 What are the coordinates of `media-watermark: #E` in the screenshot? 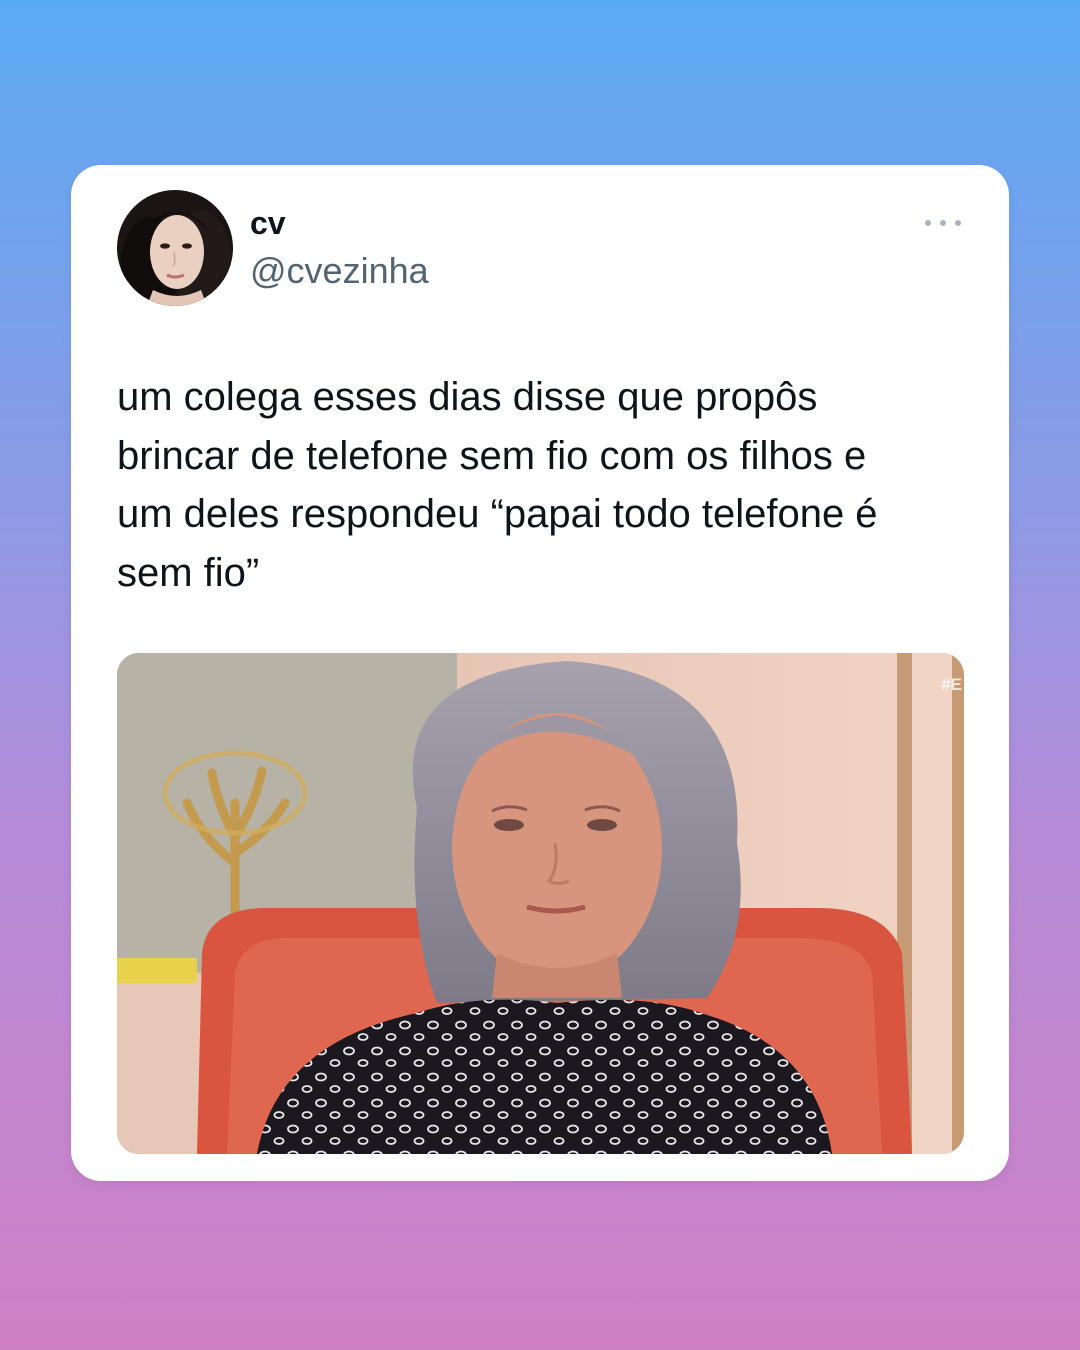 It's located at (951, 684).